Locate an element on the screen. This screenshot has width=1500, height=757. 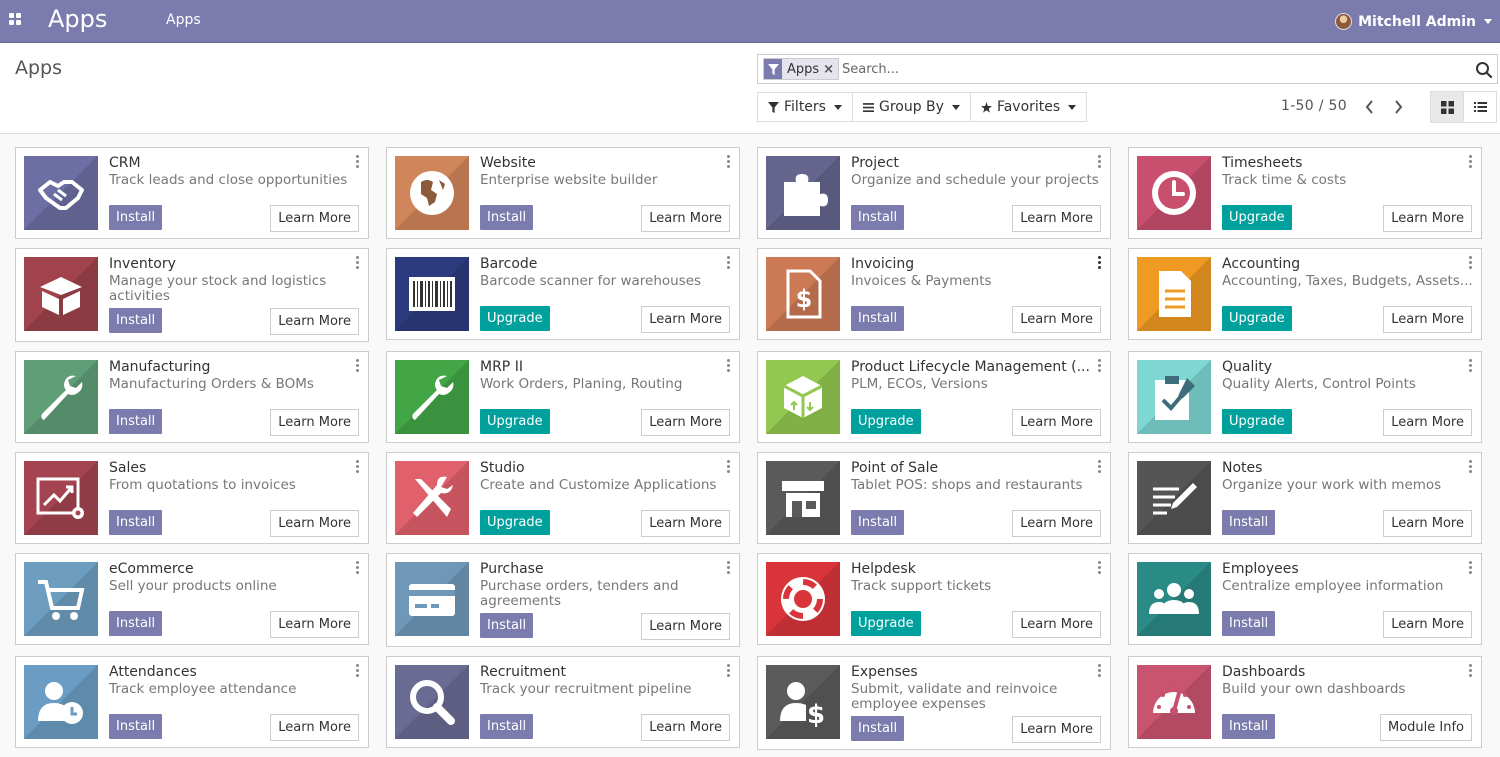
group-by-button: Group By is located at coordinates (911, 107).